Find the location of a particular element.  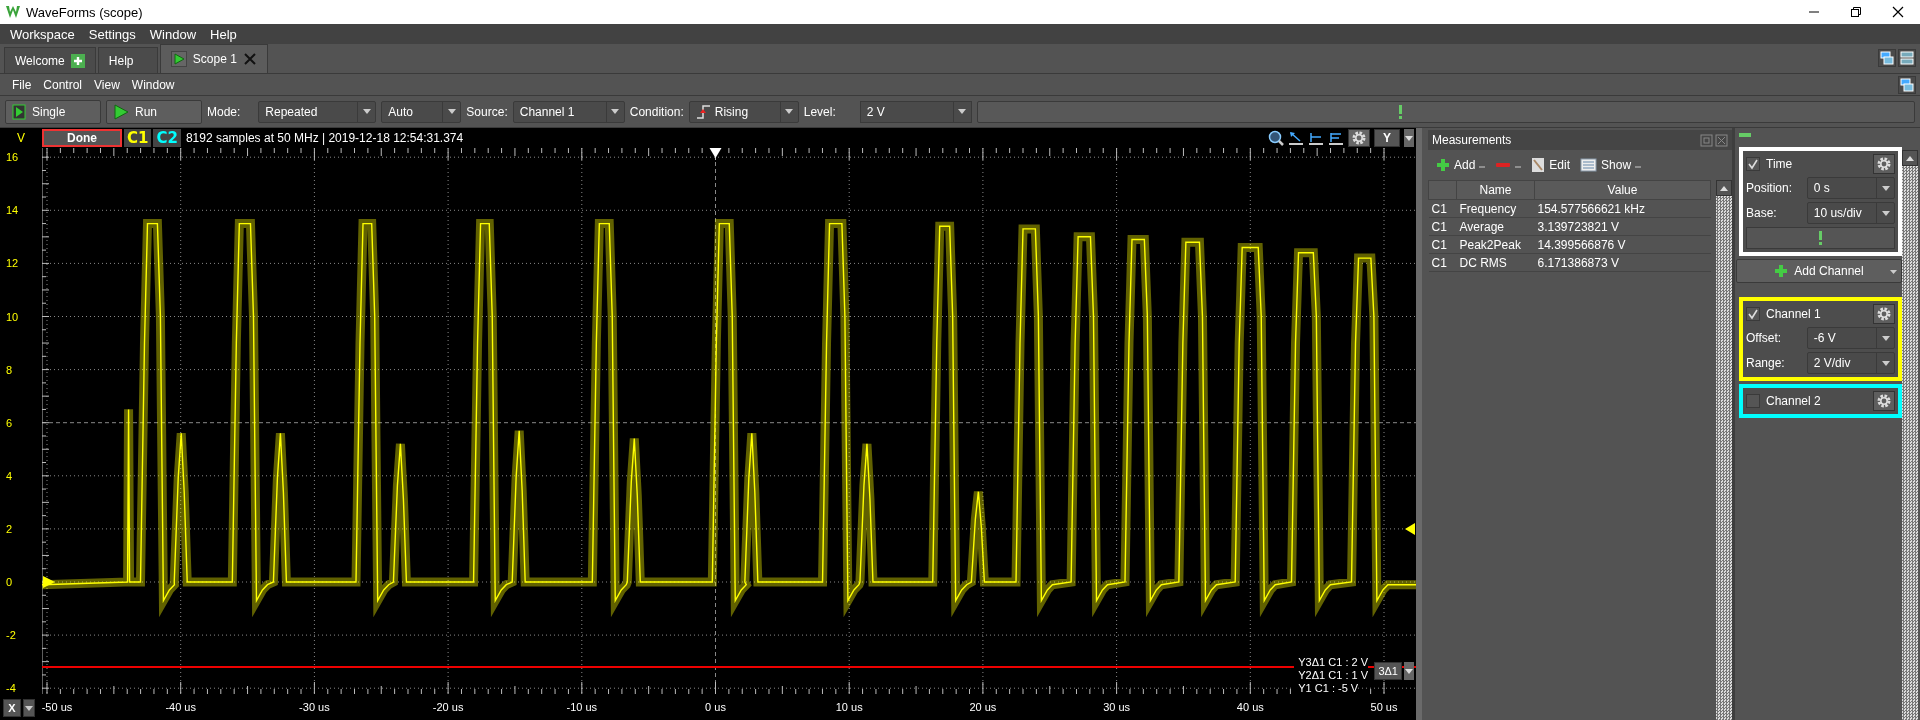

tab: Help is located at coordinates (127, 60).